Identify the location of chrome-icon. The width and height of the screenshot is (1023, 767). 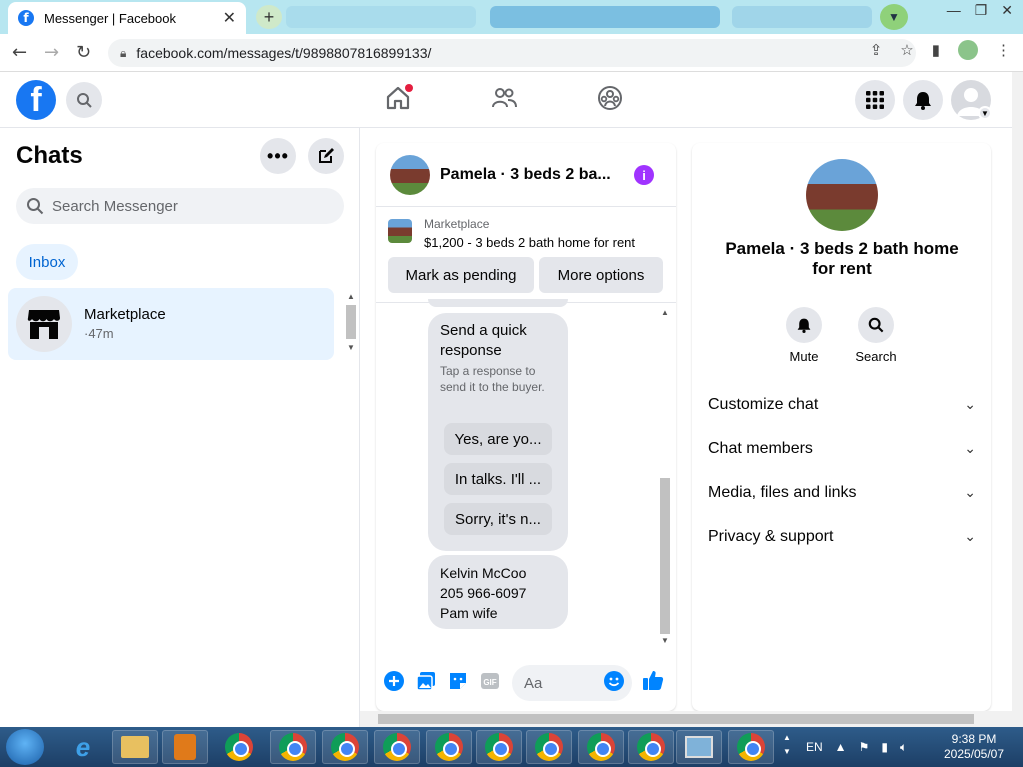
(239, 747).